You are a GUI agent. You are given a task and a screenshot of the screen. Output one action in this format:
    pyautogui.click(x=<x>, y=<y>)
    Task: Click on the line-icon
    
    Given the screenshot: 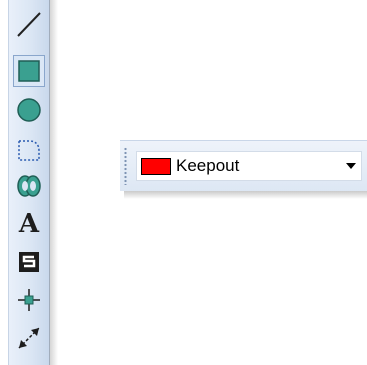 What is the action you would take?
    pyautogui.click(x=29, y=24)
    